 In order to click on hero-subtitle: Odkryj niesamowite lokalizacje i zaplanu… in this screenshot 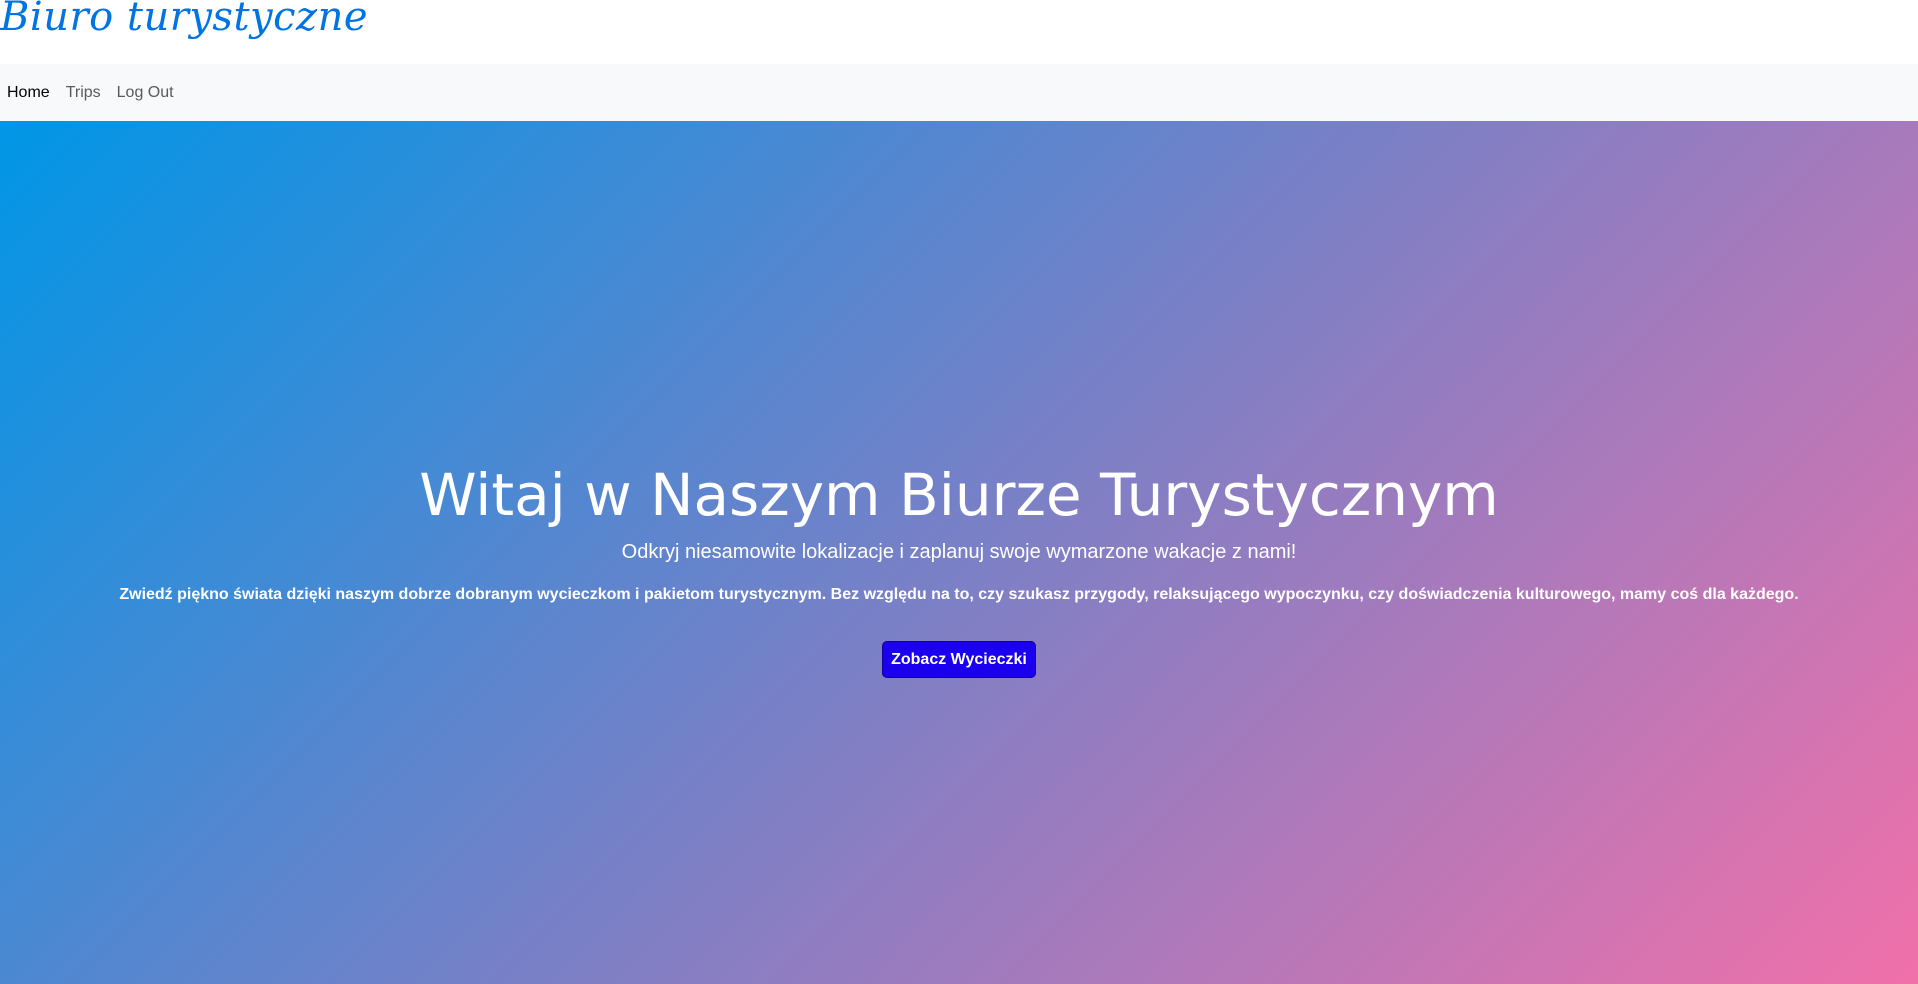, I will do `click(959, 552)`.